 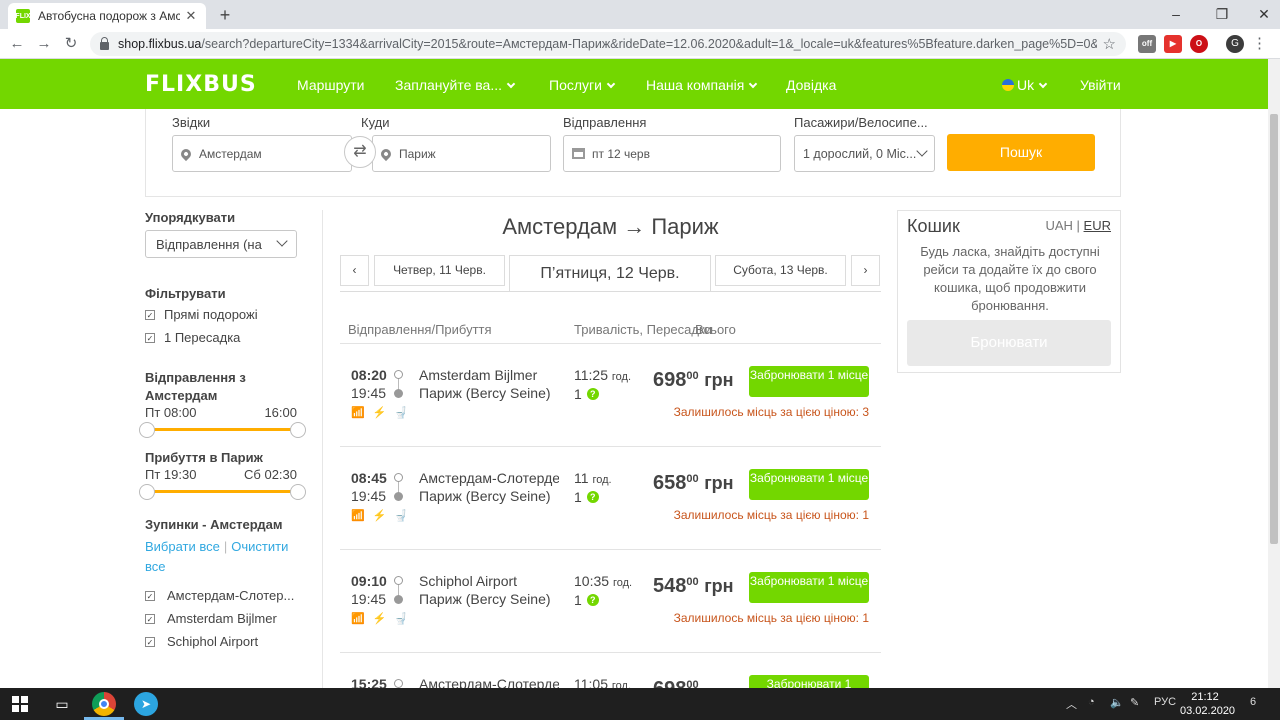 I want to click on tab-active-day: П’ятниця, 12 Черв., so click(x=610, y=273).